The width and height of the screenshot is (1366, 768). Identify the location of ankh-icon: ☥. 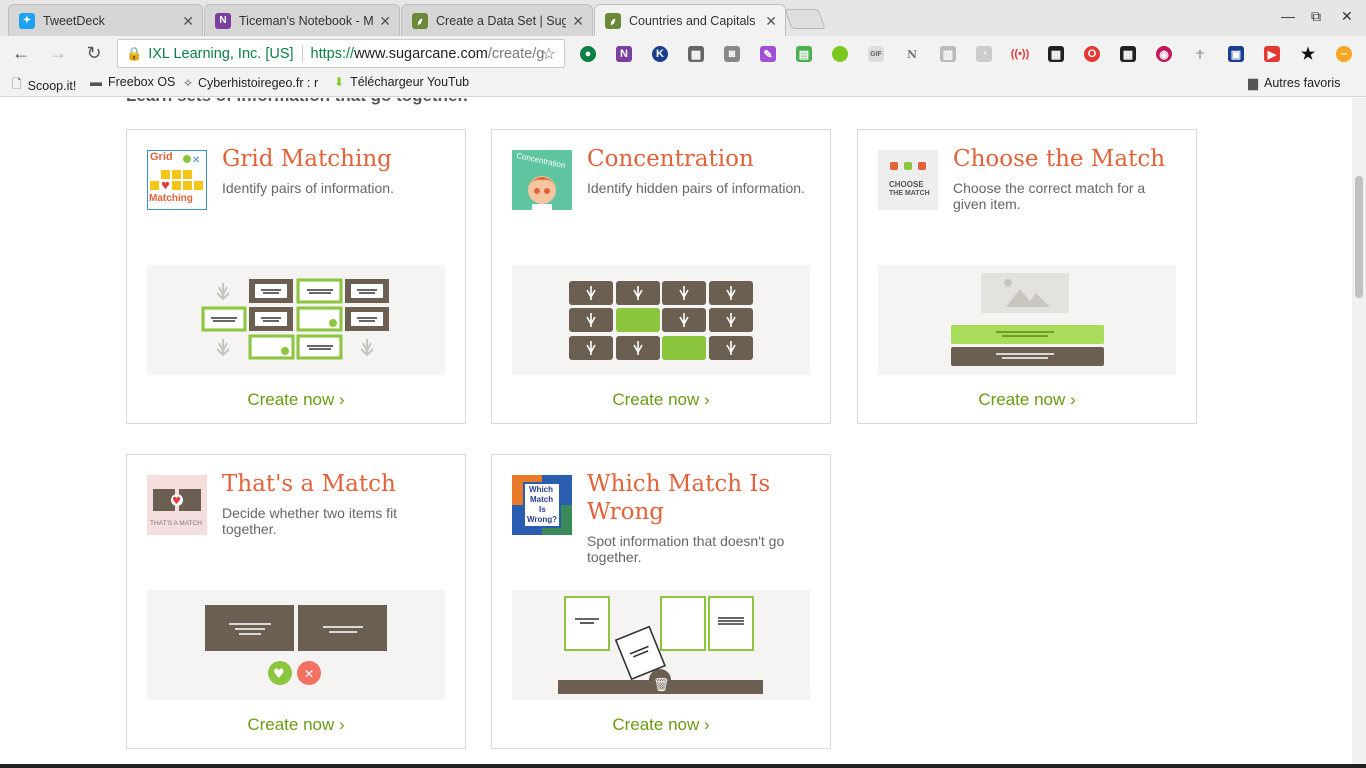
(1200, 54).